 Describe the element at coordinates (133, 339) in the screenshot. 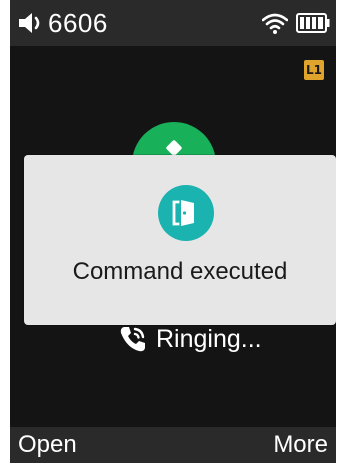

I see `phone-ringing-icon` at that location.